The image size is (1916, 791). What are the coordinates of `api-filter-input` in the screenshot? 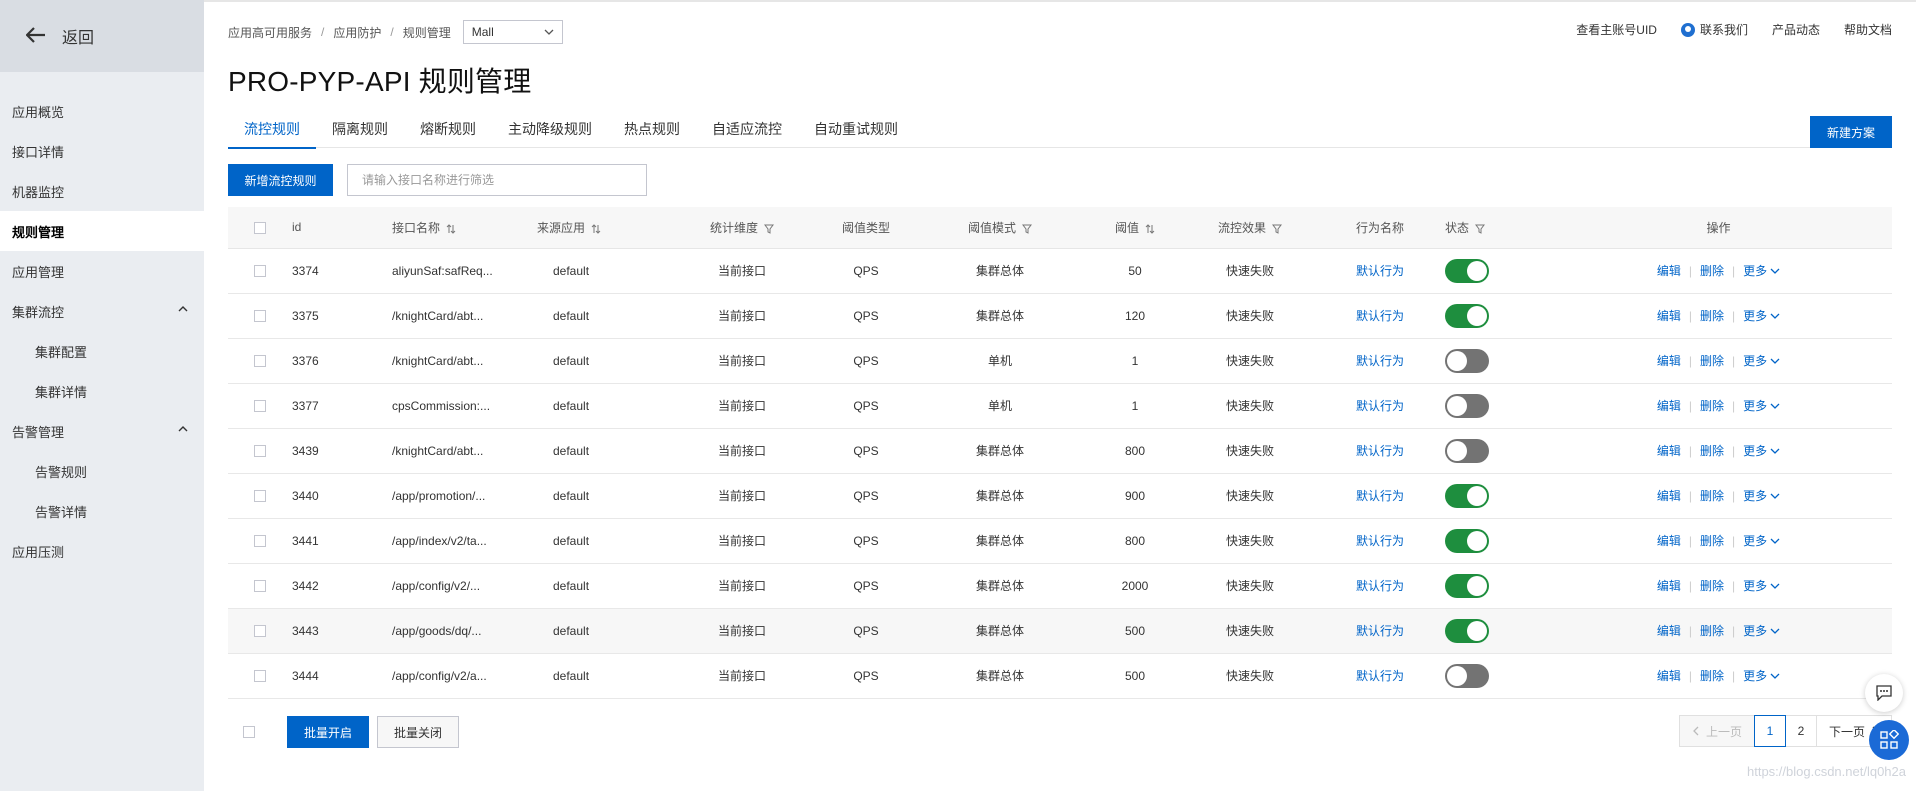 It's located at (497, 180).